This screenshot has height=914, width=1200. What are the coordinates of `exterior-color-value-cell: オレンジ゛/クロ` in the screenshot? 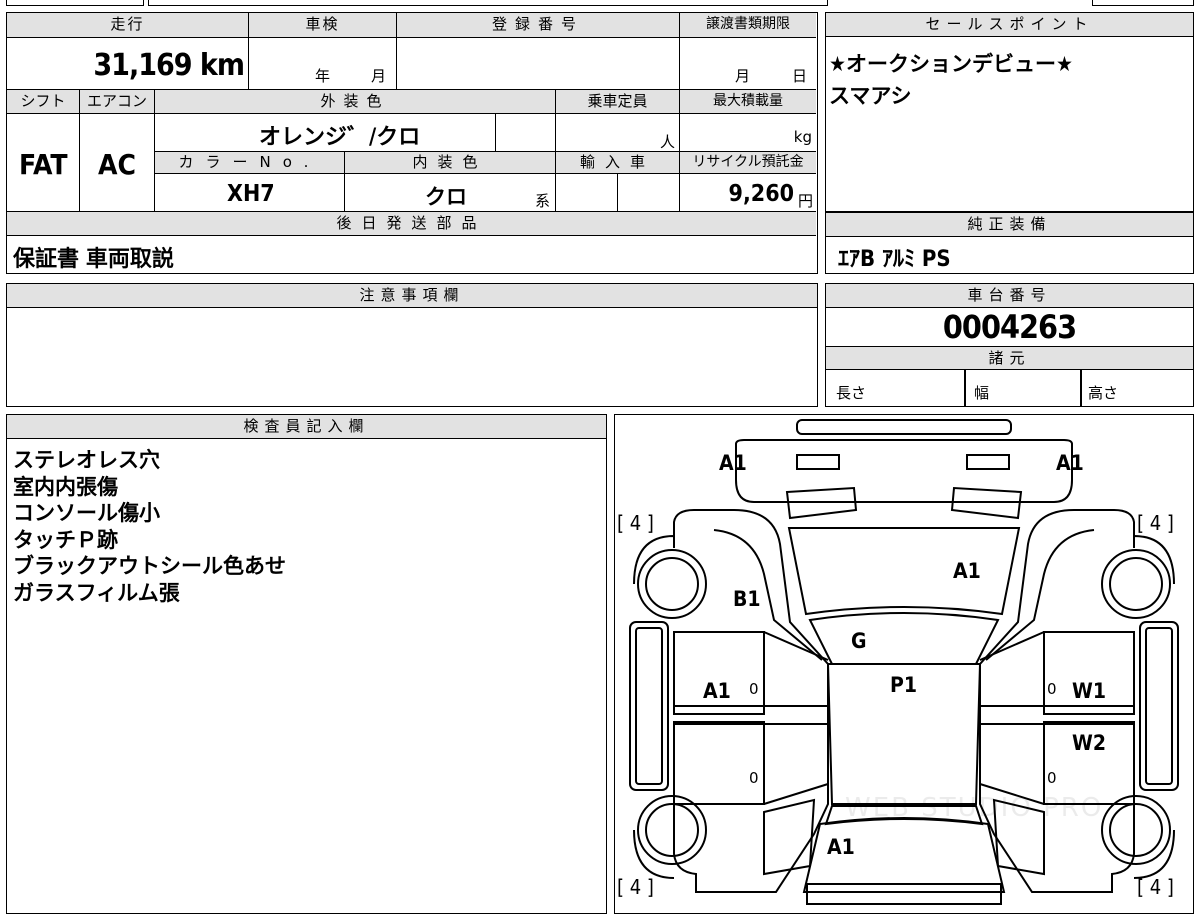 It's located at (325, 133).